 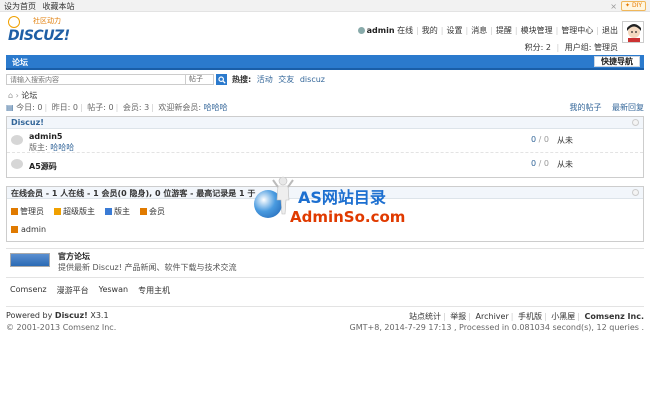 What do you see at coordinates (628, 107) in the screenshot?
I see `latest-replies-link: 最新回复` at bounding box center [628, 107].